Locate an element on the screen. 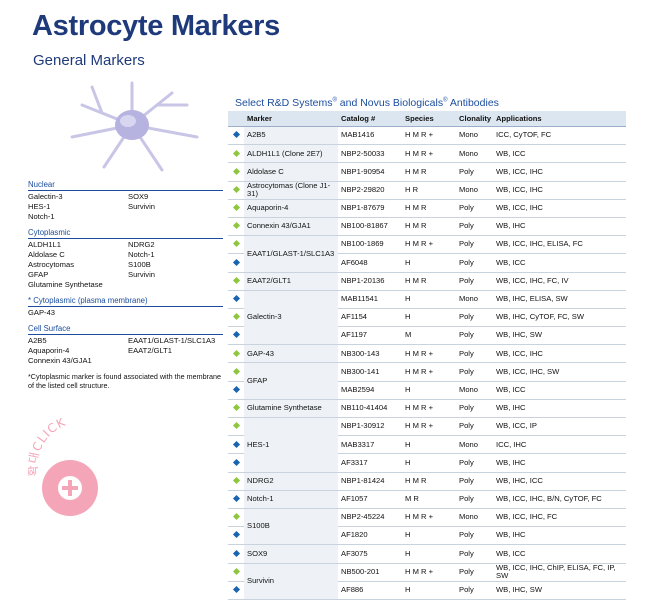 This screenshot has width=650, height=600. table-row: GAP-43 NB300-143 H M R + Poly WB, ICC, IHC is located at coordinates (427, 354).